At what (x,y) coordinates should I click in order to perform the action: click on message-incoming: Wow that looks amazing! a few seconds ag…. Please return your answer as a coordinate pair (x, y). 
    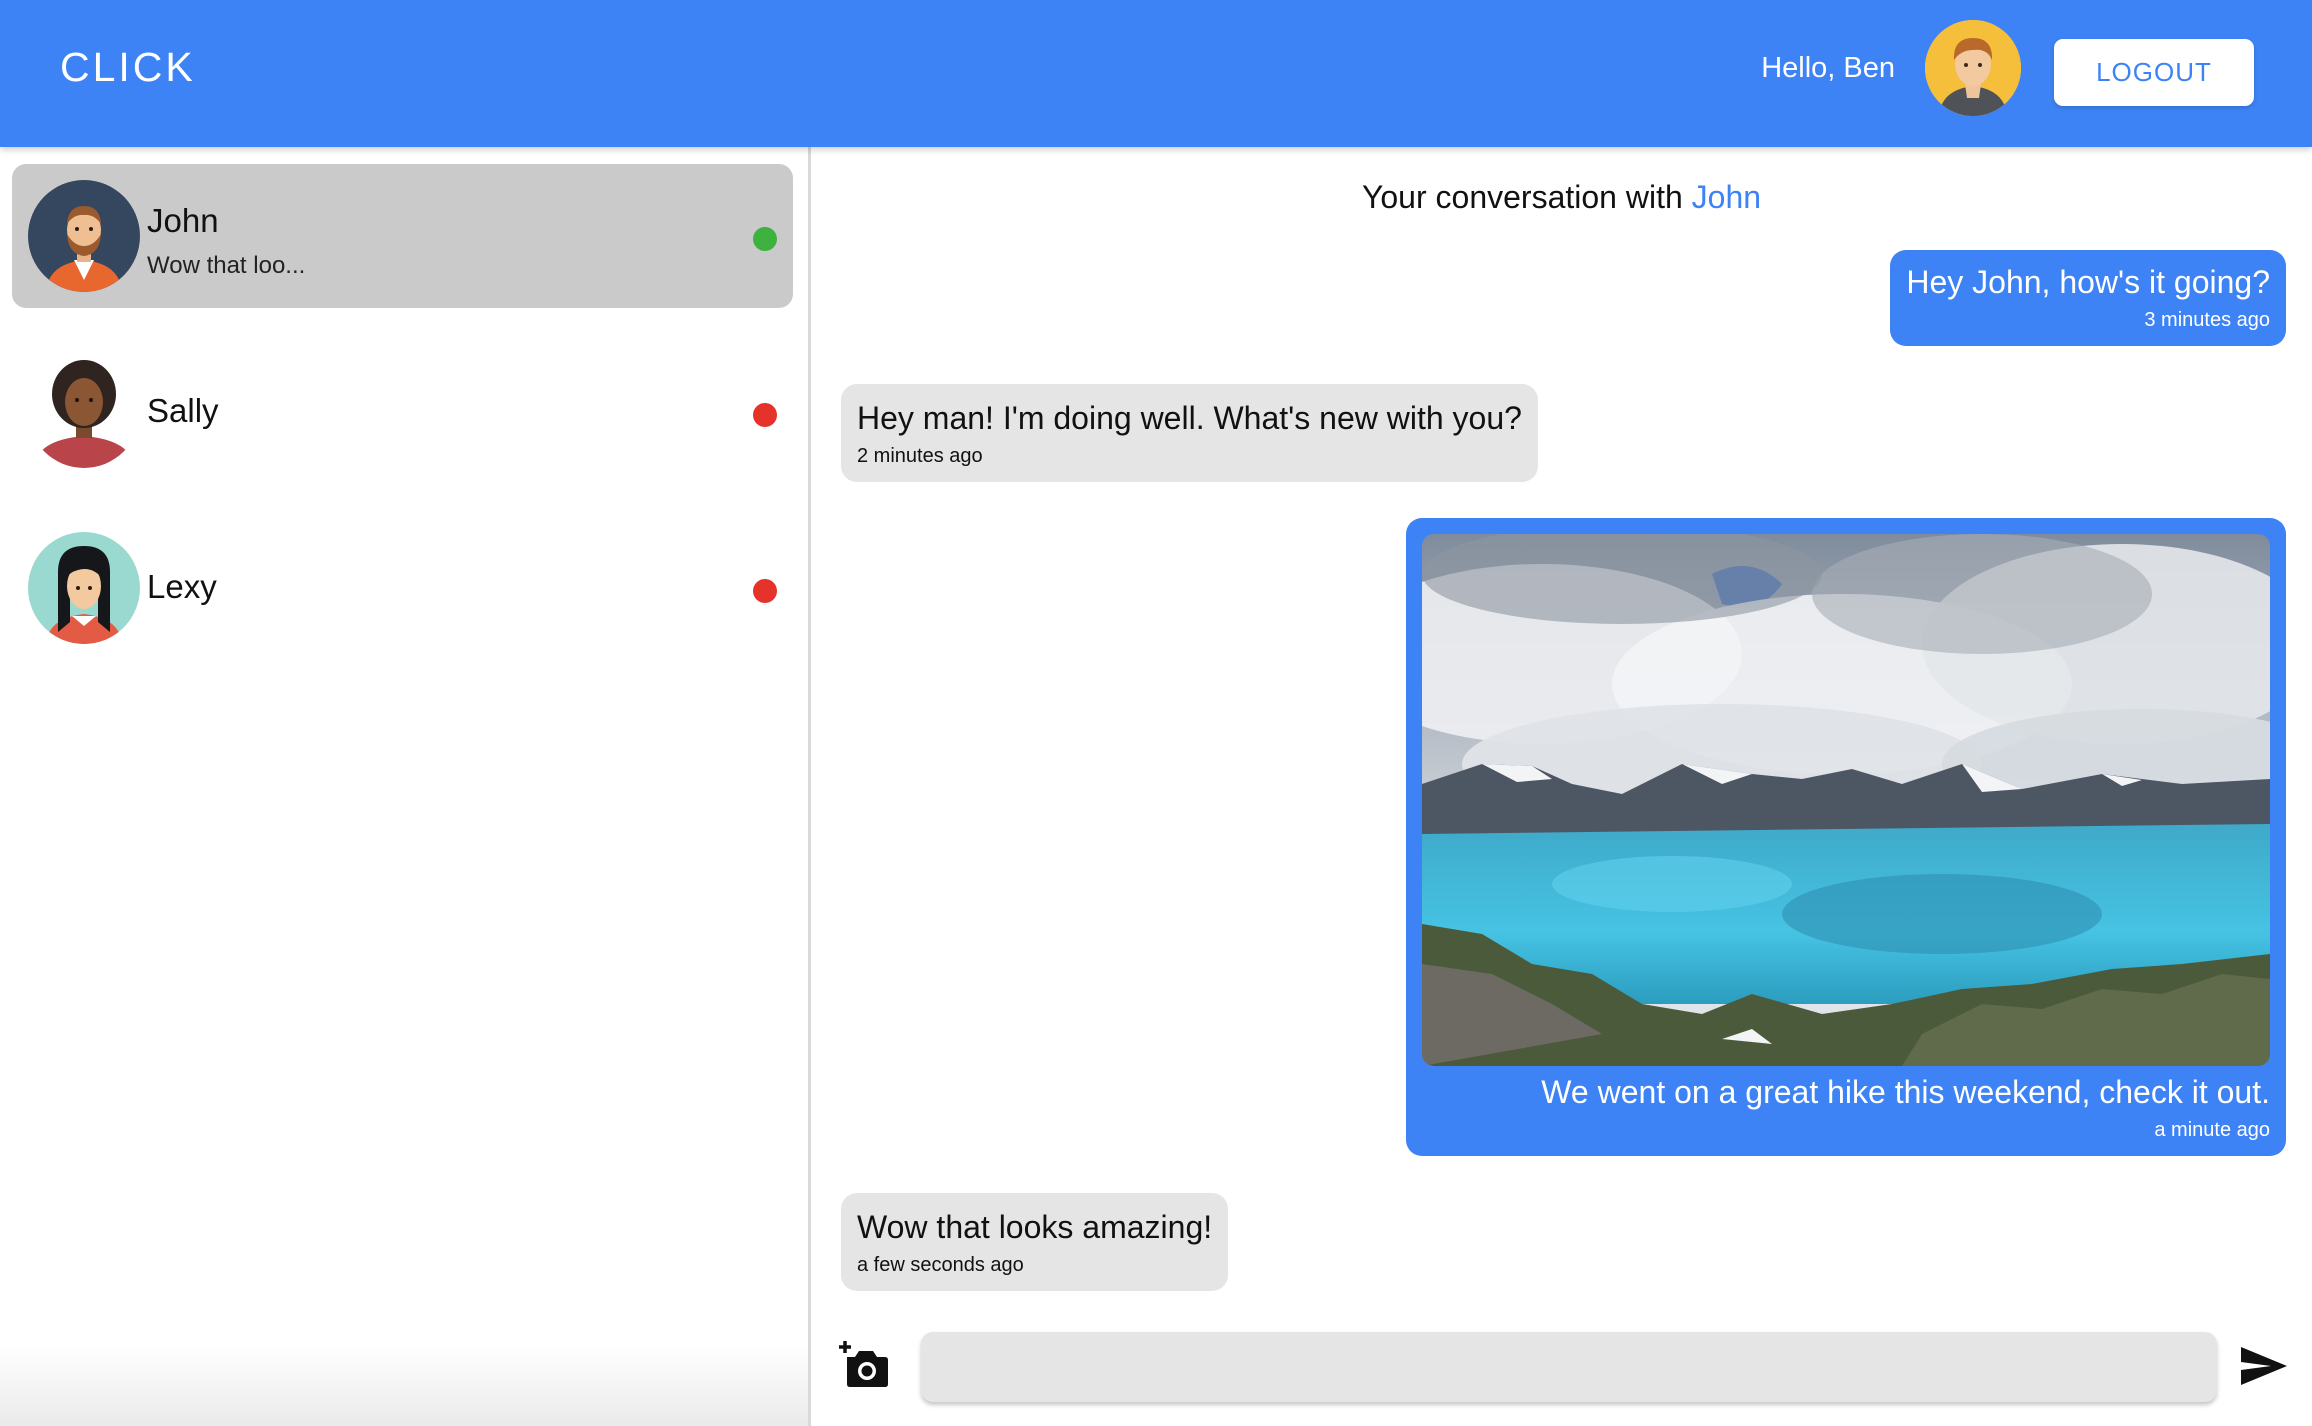
    Looking at the image, I should click on (1035, 1242).